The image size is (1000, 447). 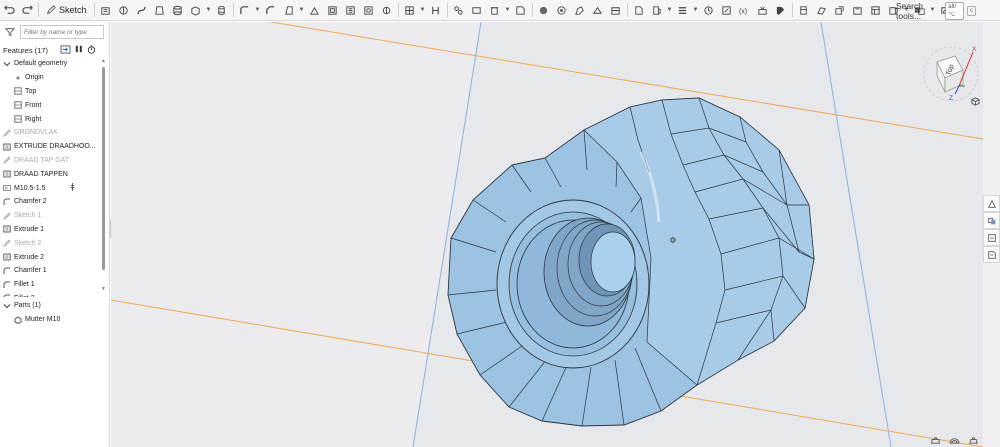 What do you see at coordinates (55, 306) in the screenshot?
I see `parts-header: Parts (1)` at bounding box center [55, 306].